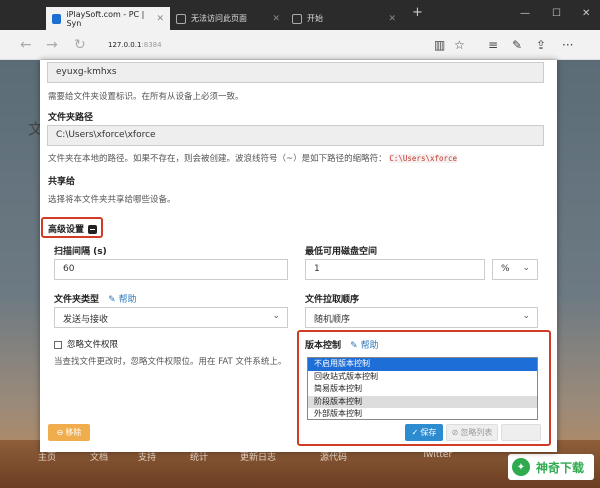 This screenshot has width=600, height=488. Describe the element at coordinates (80, 252) in the screenshot. I see `scan-interval-label: 扫描间隔 (s)` at that location.